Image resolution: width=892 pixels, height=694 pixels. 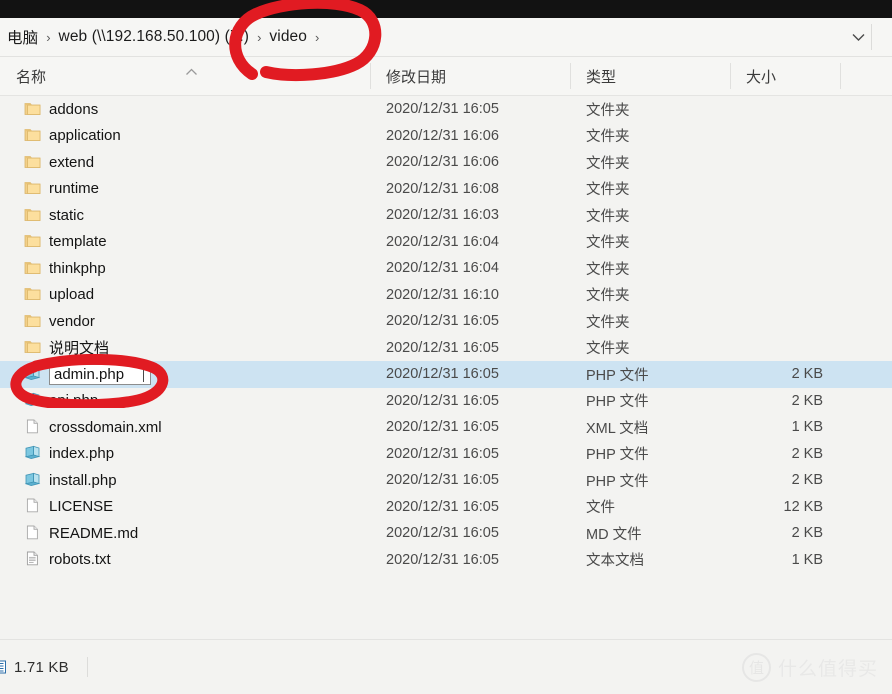 What do you see at coordinates (756, 667) in the screenshot?
I see `watermark-badge: 值` at bounding box center [756, 667].